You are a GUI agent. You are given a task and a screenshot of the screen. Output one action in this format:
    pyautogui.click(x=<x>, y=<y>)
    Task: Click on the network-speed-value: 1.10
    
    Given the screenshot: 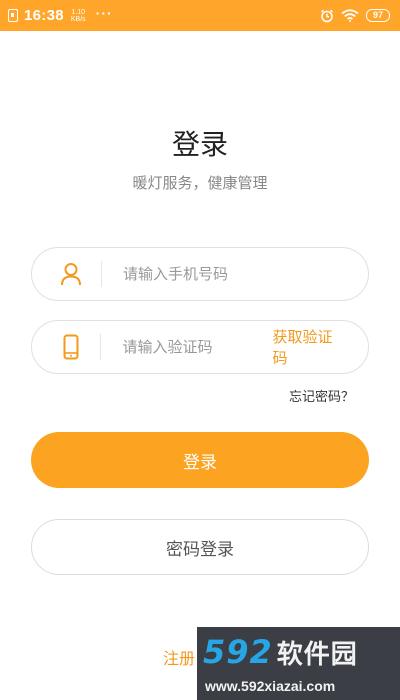 What is the action you would take?
    pyautogui.click(x=78, y=12)
    